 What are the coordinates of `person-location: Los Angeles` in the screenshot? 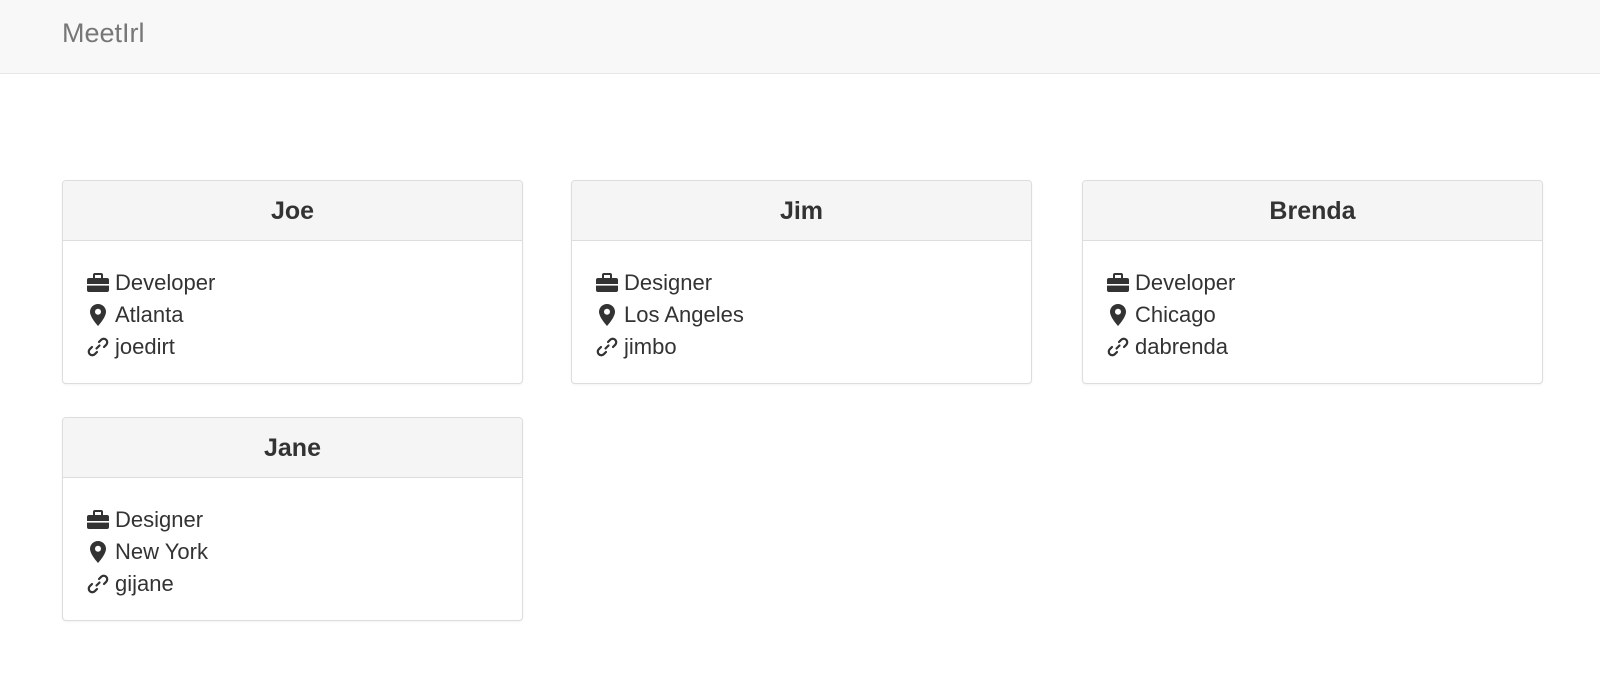 It's located at (684, 314).